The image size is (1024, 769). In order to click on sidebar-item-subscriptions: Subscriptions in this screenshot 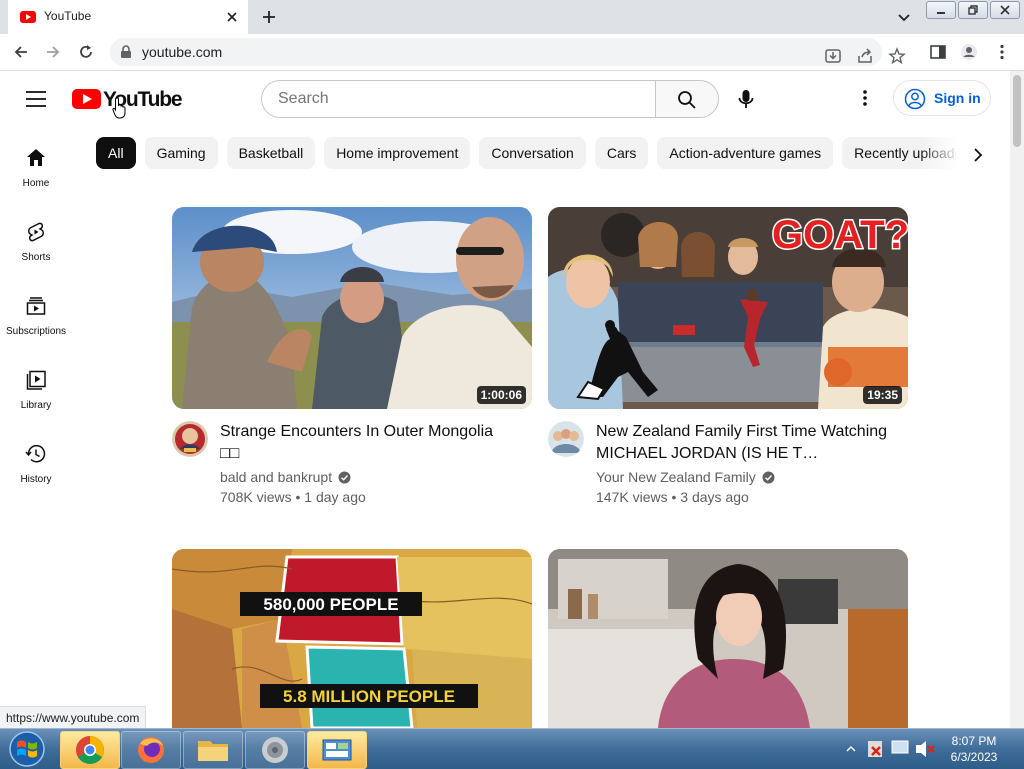, I will do `click(36, 310)`.